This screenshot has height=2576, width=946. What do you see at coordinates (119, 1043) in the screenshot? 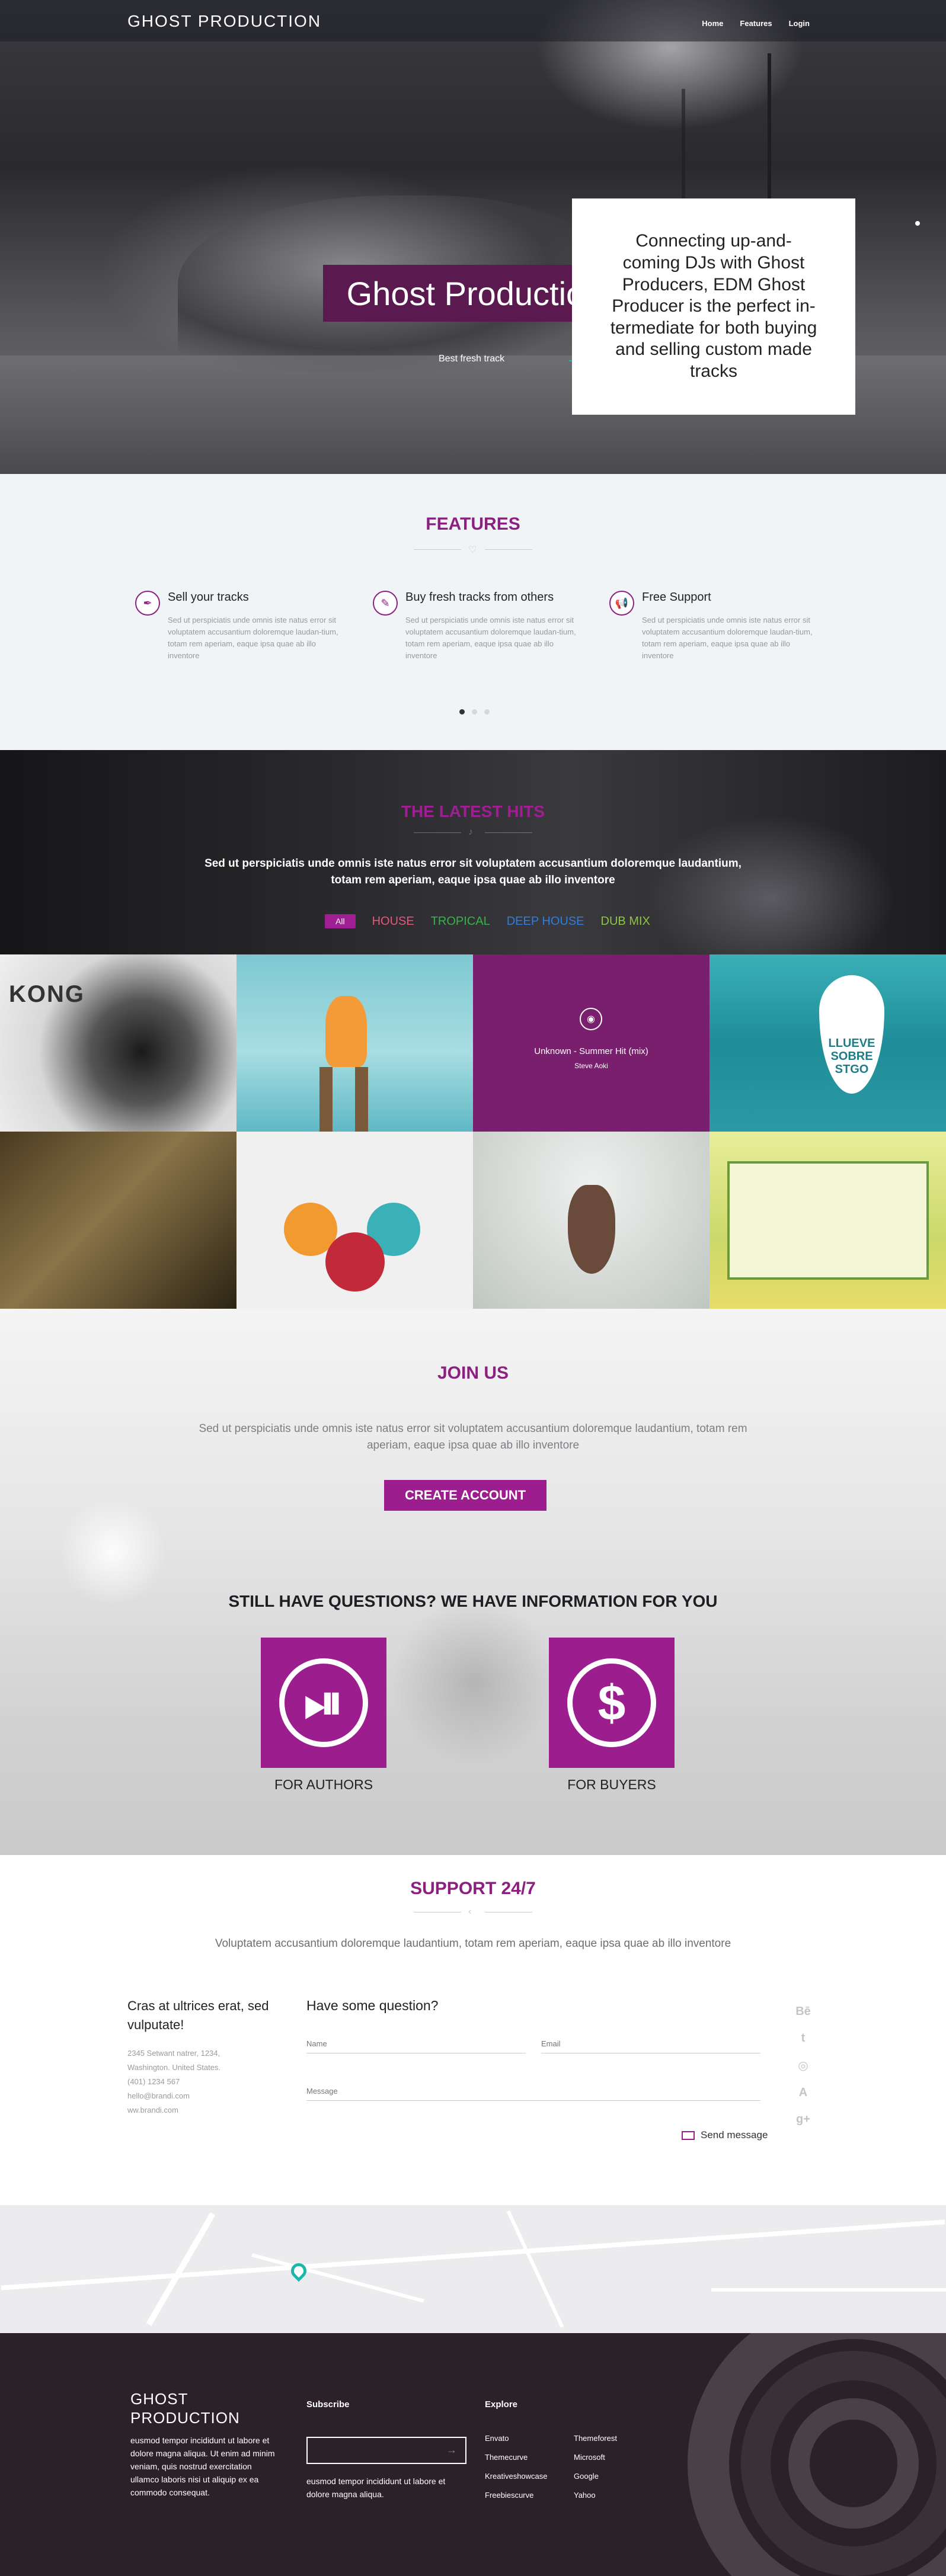
I see `track-tile: KONG` at bounding box center [119, 1043].